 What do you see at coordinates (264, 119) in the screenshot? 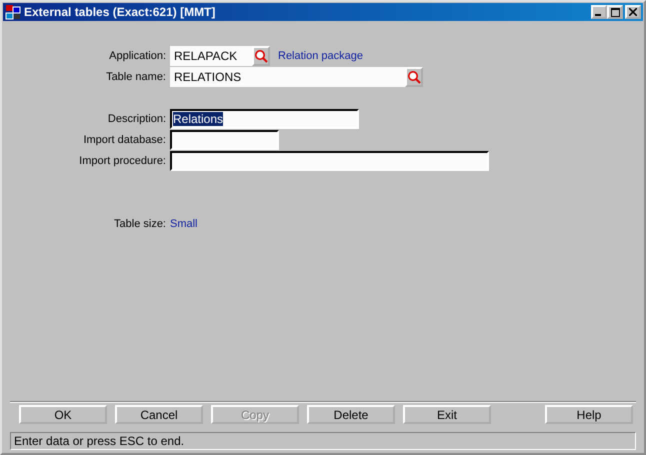
I see `input-field: Relations` at bounding box center [264, 119].